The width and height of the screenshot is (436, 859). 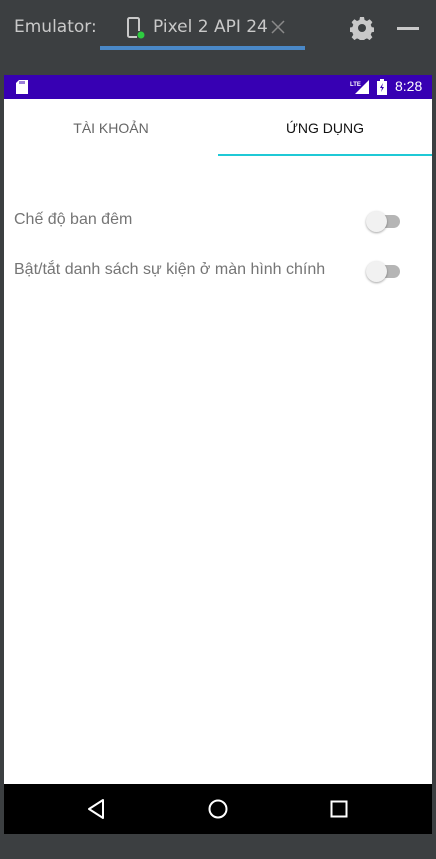 I want to click on event-list-switch, so click(x=383, y=271).